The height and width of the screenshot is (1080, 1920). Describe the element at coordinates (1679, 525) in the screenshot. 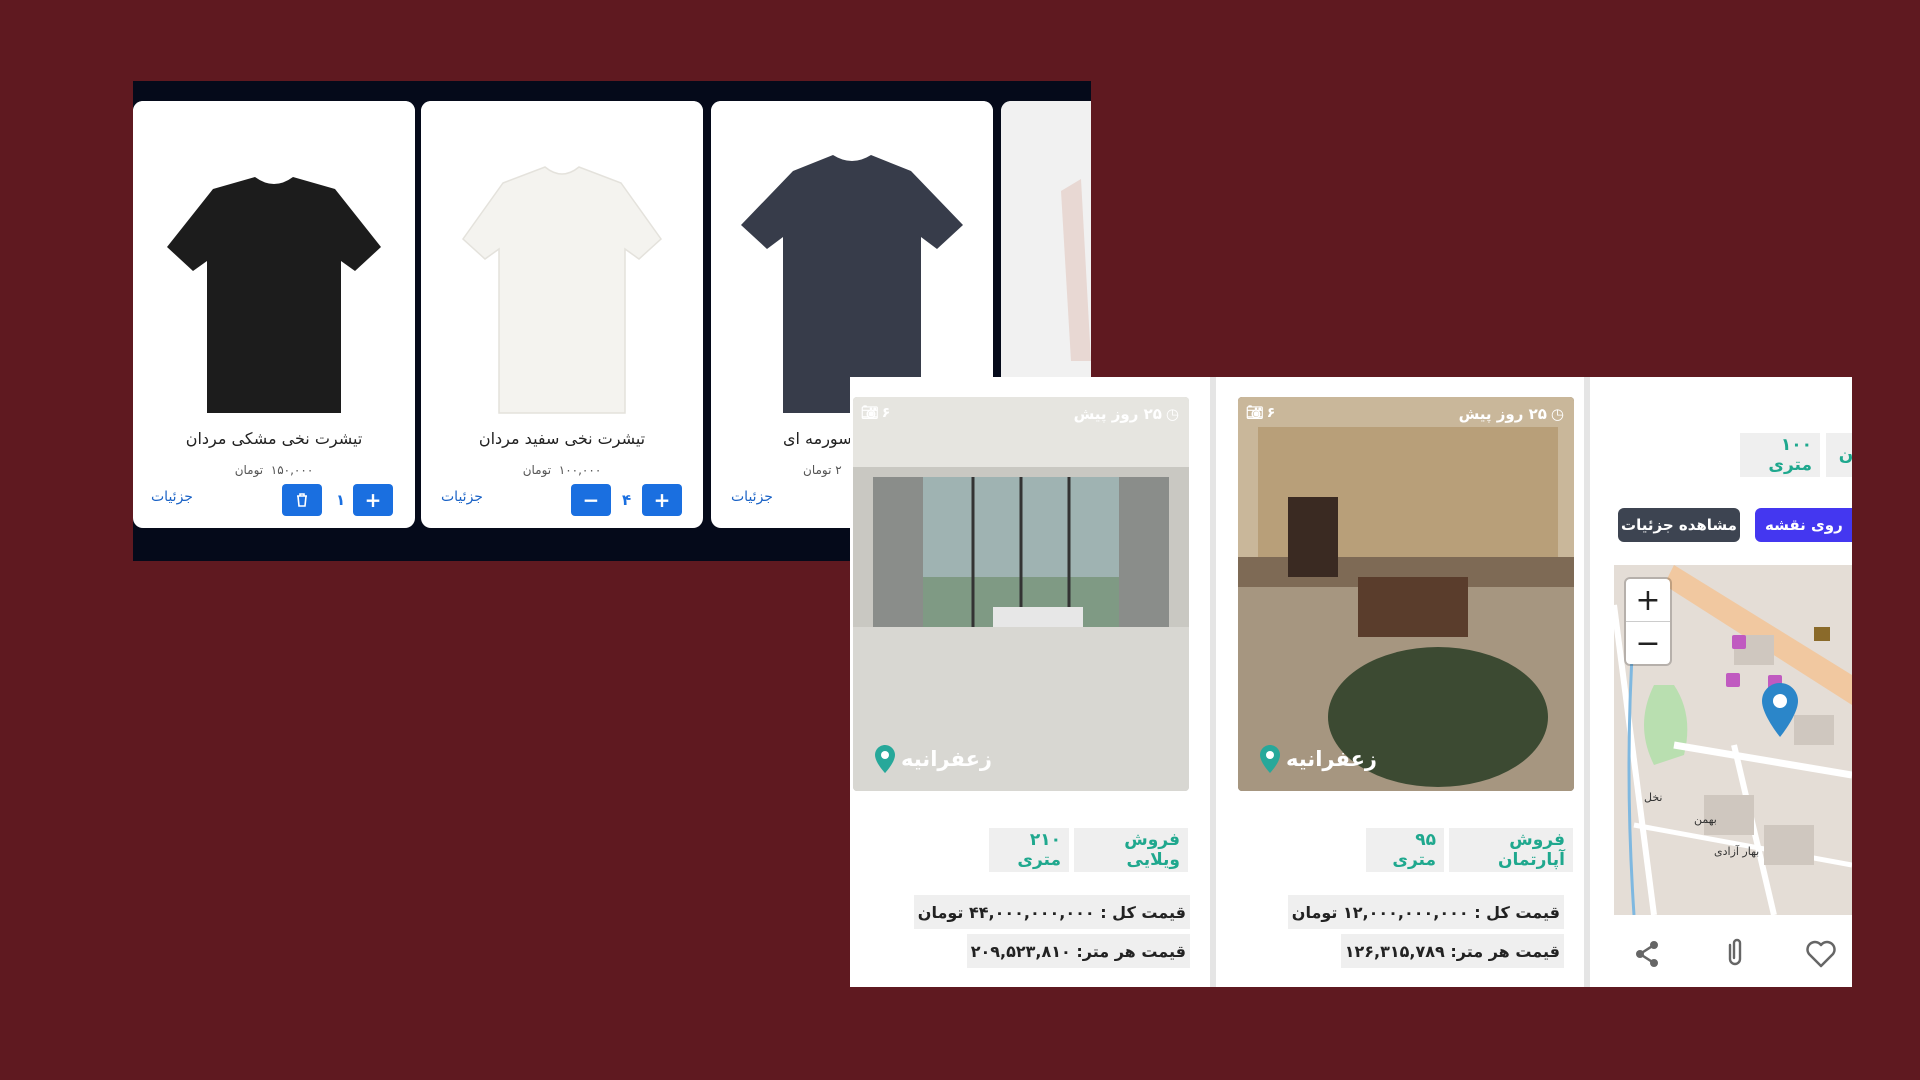

I see `view-details-button: مشاهده جزئیات` at that location.